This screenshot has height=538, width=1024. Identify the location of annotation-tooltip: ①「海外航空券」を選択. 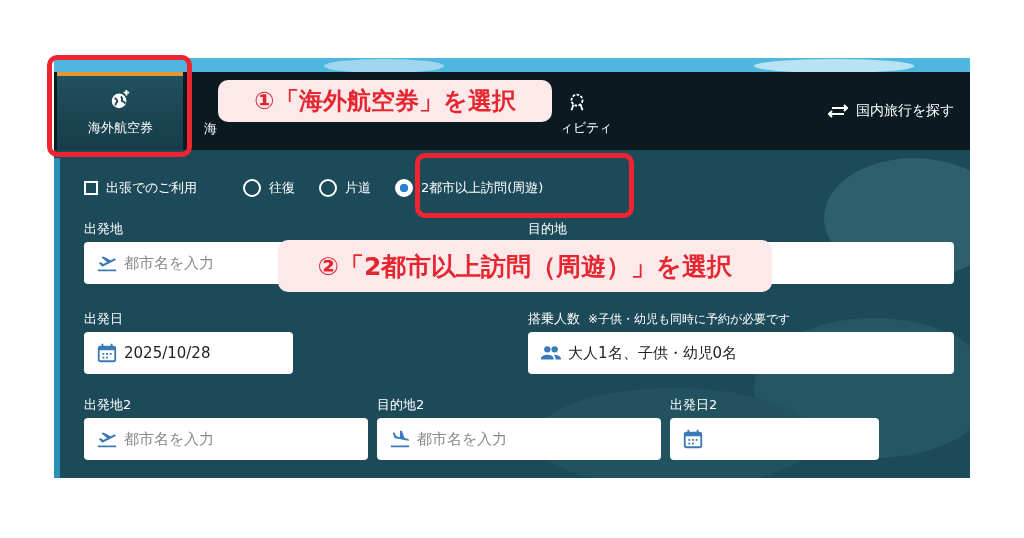
(385, 101).